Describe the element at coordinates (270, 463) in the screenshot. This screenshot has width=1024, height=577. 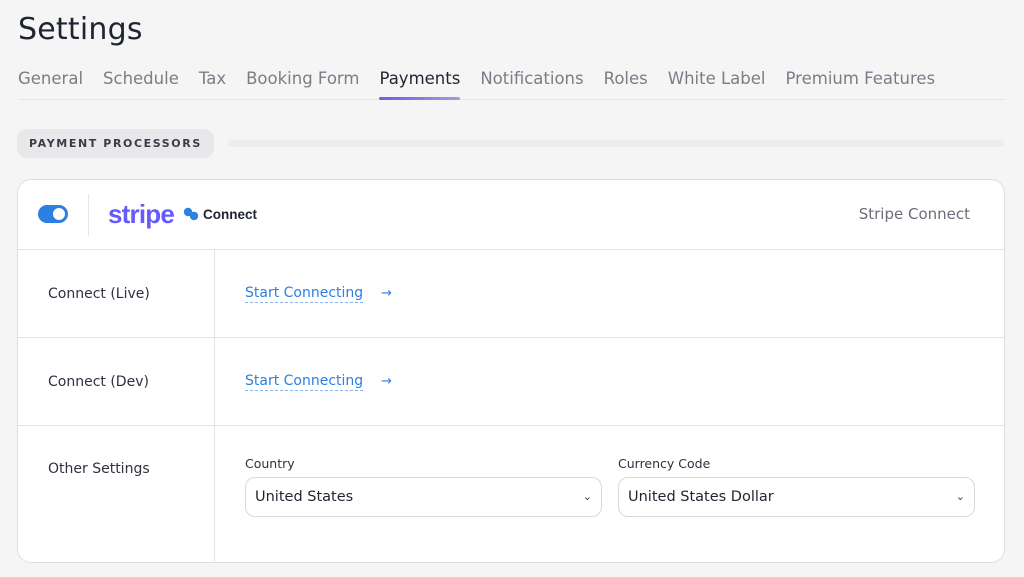
I see `country-label: Country` at that location.